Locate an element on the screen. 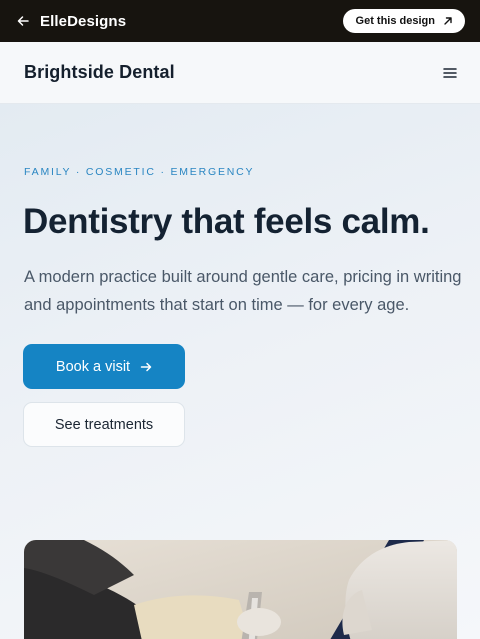 Image resolution: width=480 pixels, height=639 pixels. see-treatments-button: See treatments is located at coordinates (104, 424).